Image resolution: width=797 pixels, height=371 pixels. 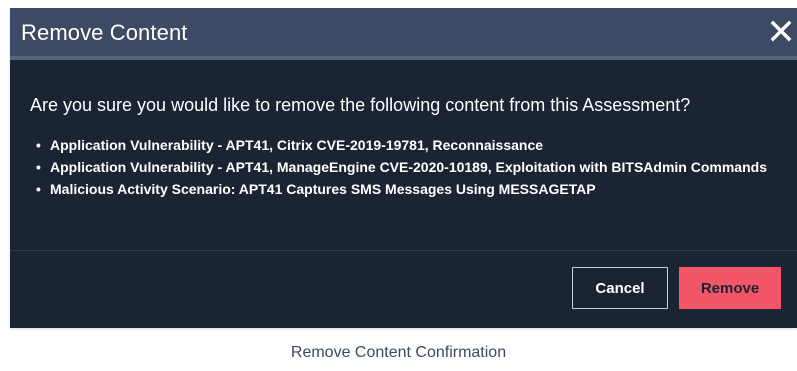 I want to click on remove-button: Remove, so click(x=730, y=288).